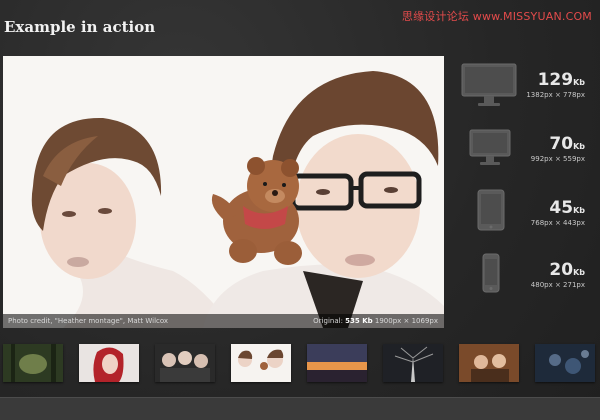 This screenshot has width=600, height=420. I want to click on section-title: Example in action, so click(80, 27).